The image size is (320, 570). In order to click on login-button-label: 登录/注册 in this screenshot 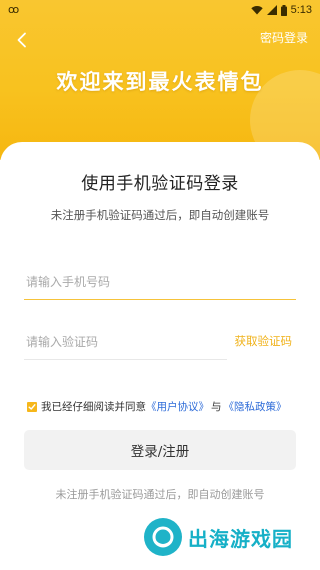, I will do `click(160, 452)`.